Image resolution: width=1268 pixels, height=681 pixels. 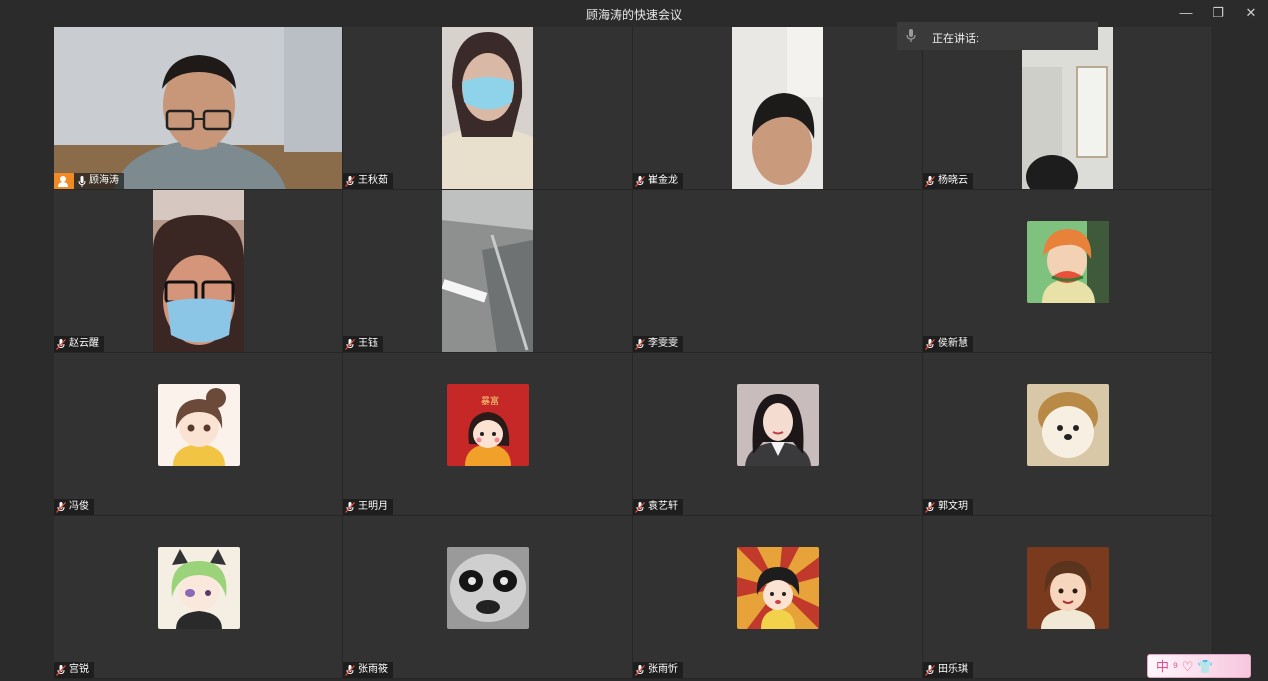 I want to click on participant-name: 赵云醒, so click(x=84, y=343).